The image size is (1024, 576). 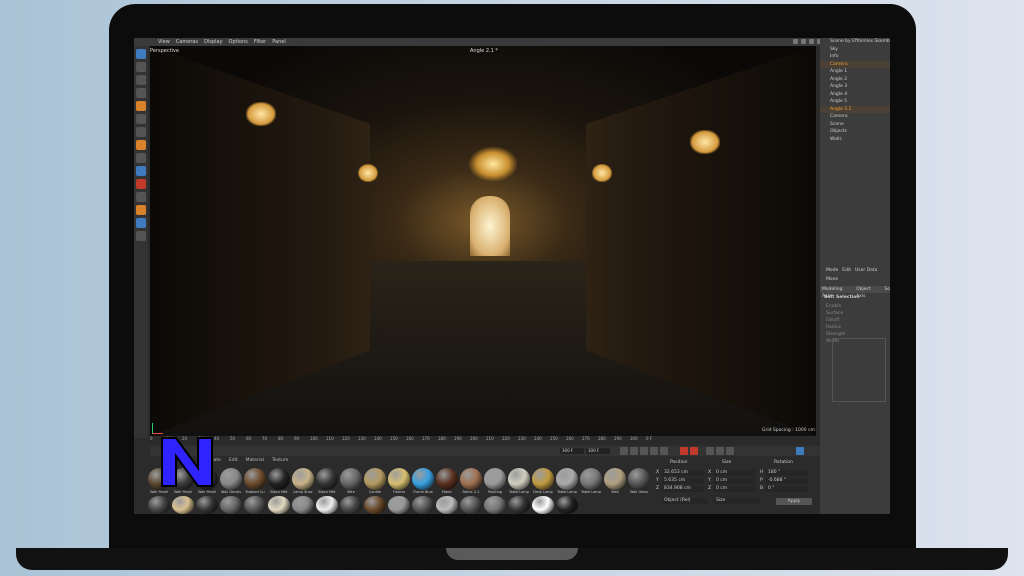 What do you see at coordinates (855, 87) in the screenshot?
I see `object-list-item: Angle 3` at bounding box center [855, 87].